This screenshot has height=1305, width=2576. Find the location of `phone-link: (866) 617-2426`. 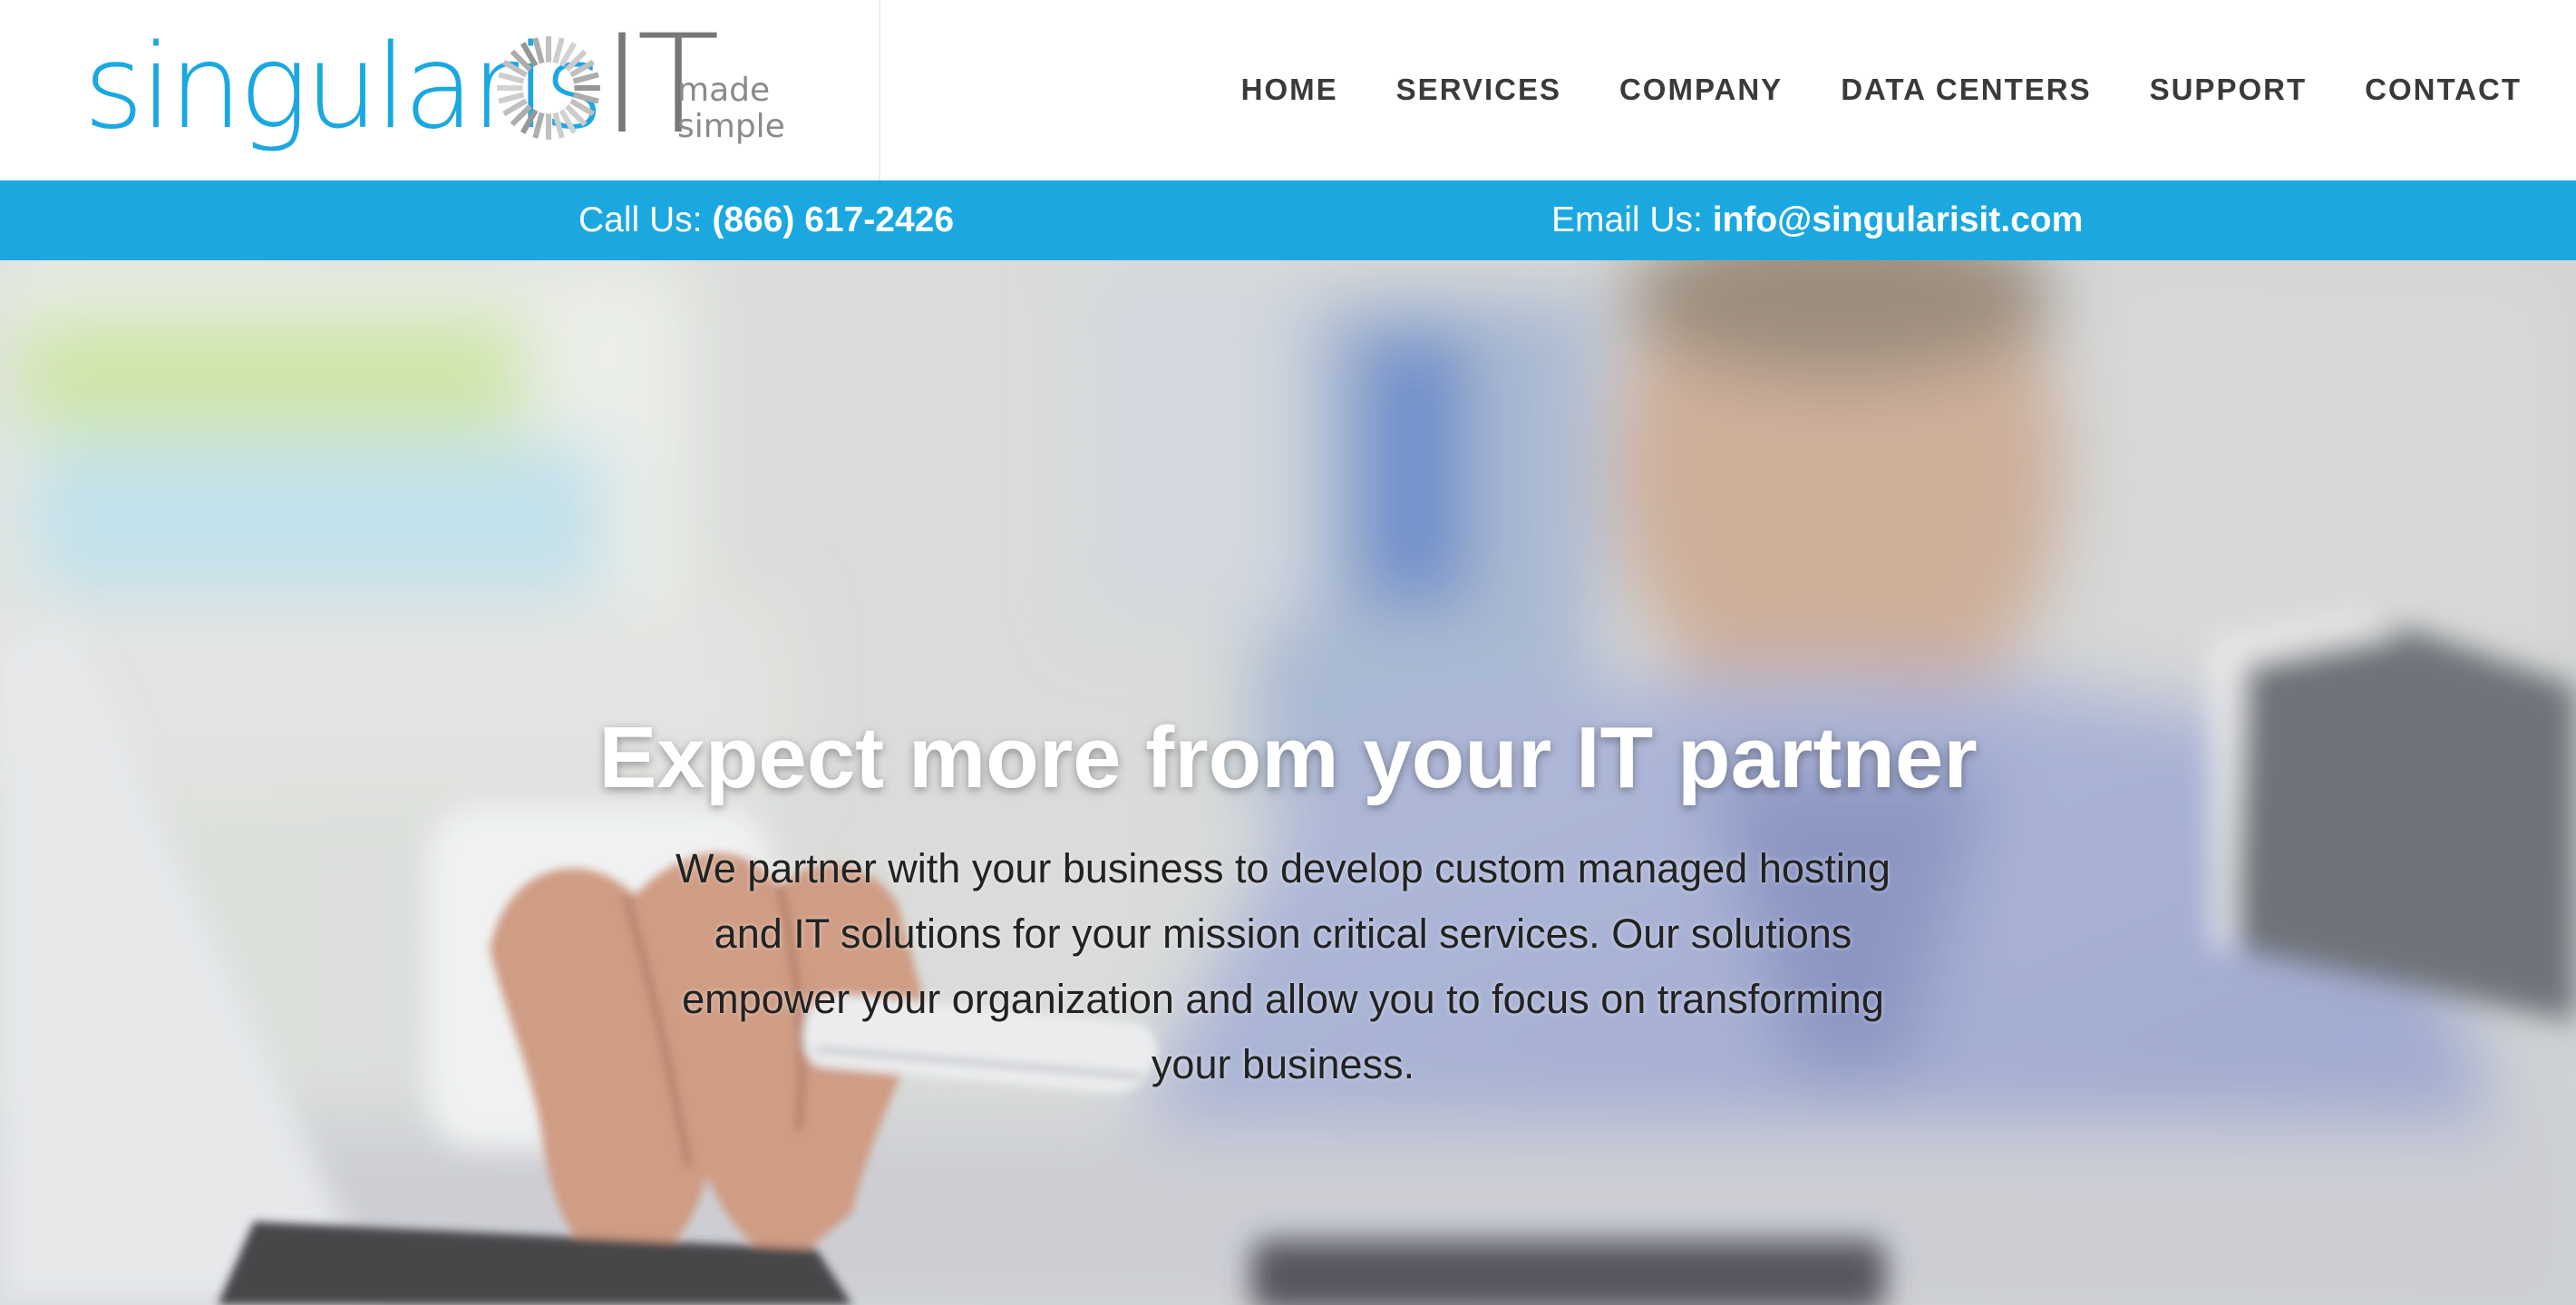

phone-link: (866) 617-2426 is located at coordinates (833, 219).